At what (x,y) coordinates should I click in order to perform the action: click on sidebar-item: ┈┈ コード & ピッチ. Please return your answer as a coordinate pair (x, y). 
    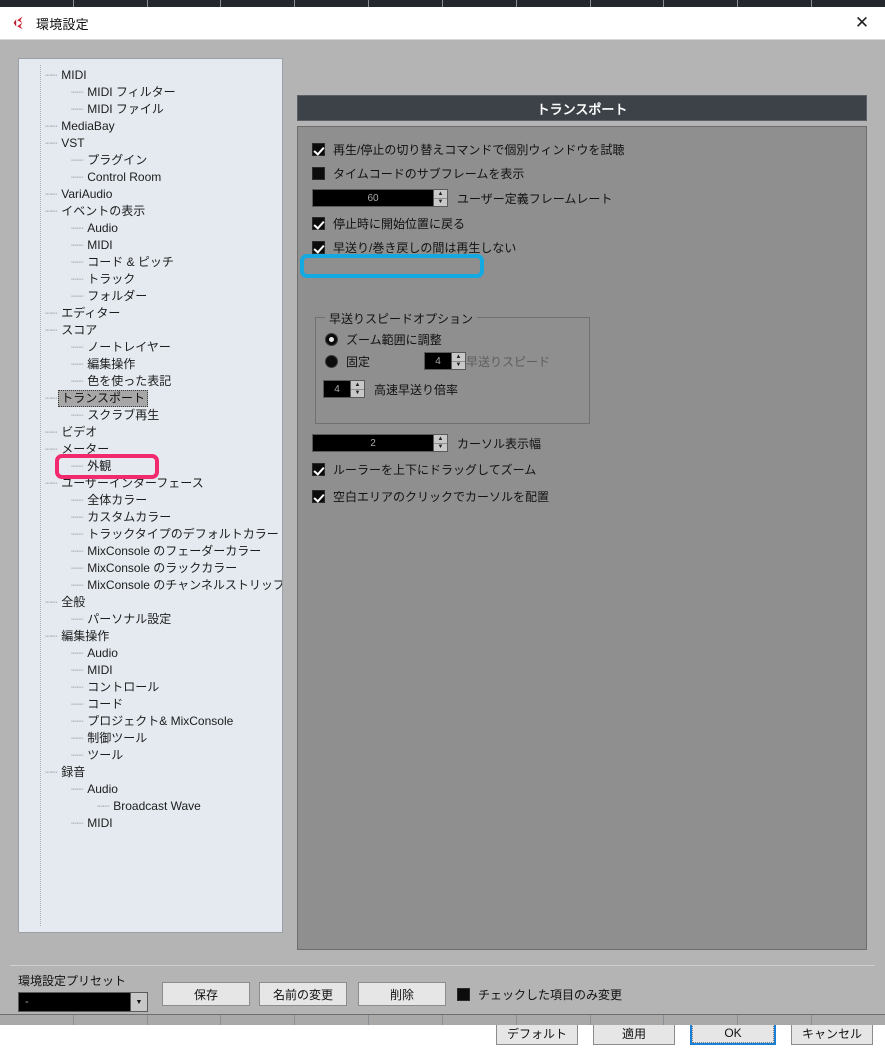
    Looking at the image, I should click on (150, 262).